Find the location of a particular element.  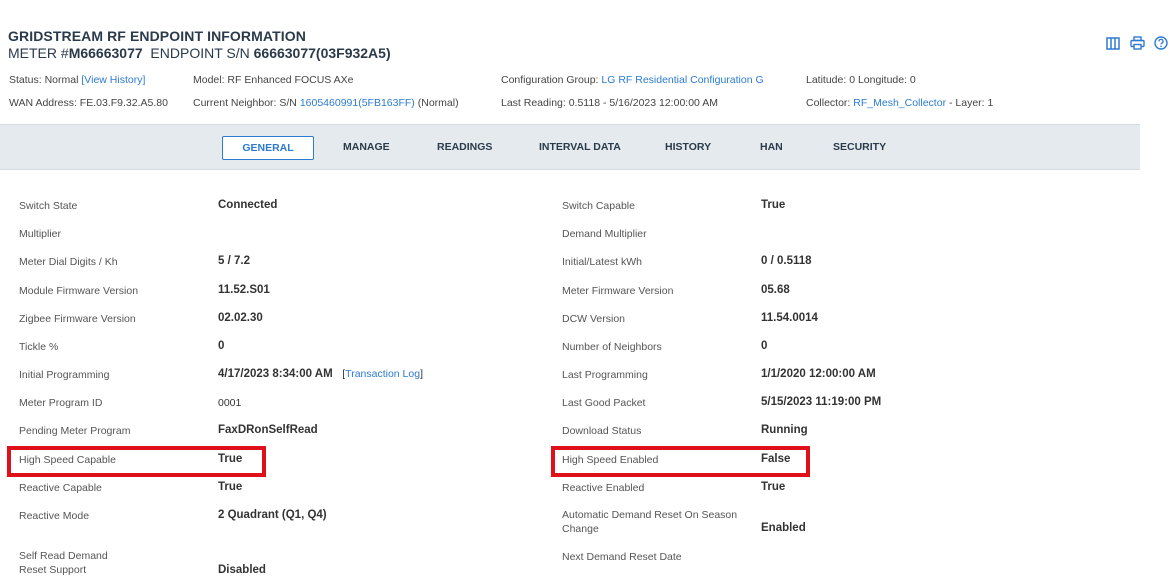

collector-suffix: - Layer: 1 is located at coordinates (971, 103).